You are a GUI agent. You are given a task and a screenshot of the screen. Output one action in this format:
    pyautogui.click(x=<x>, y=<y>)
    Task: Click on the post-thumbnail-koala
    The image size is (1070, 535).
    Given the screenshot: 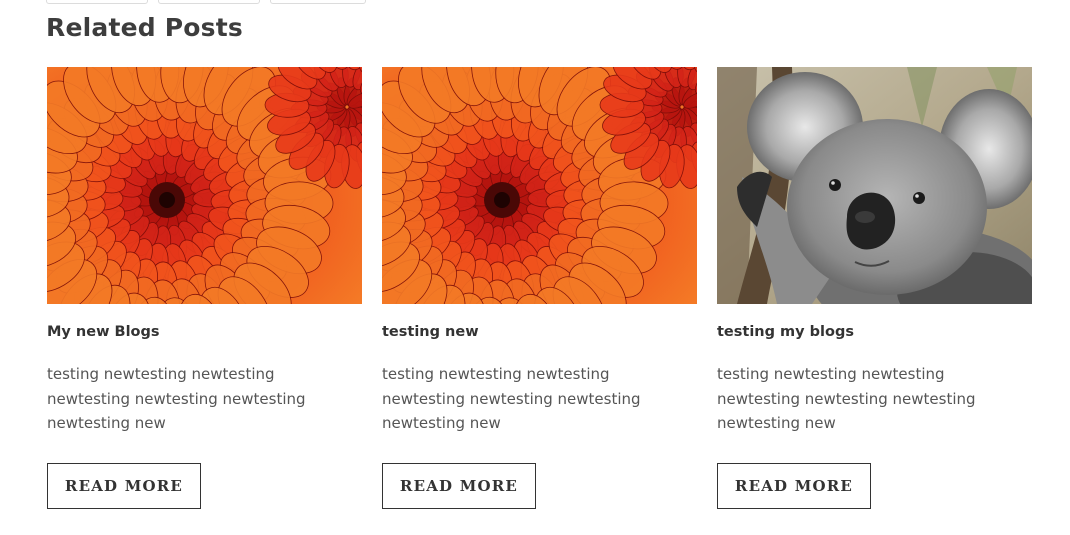 What is the action you would take?
    pyautogui.click(x=874, y=185)
    